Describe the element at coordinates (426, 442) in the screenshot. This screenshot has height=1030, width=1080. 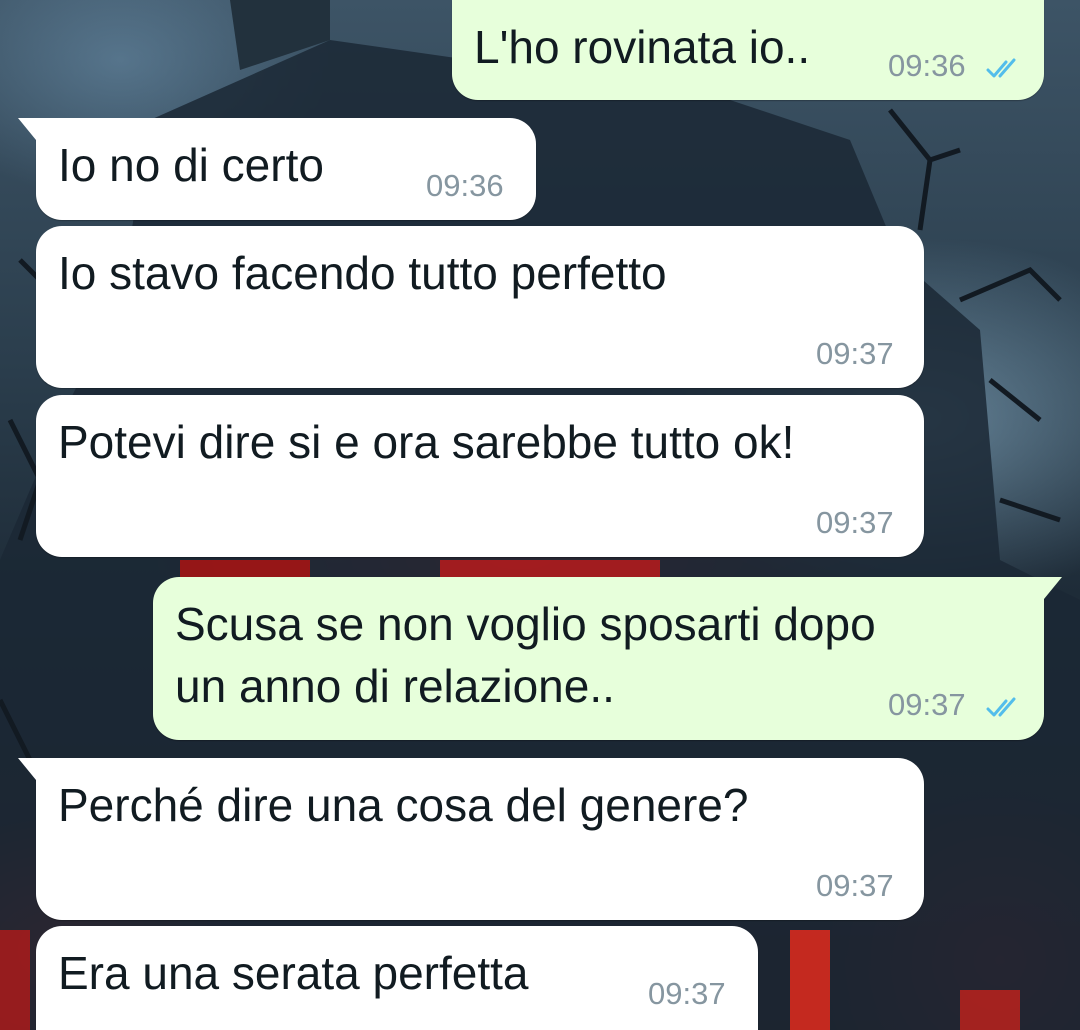
I see `message-text: Potevi dire si e ora sarebbe tutto ok!` at that location.